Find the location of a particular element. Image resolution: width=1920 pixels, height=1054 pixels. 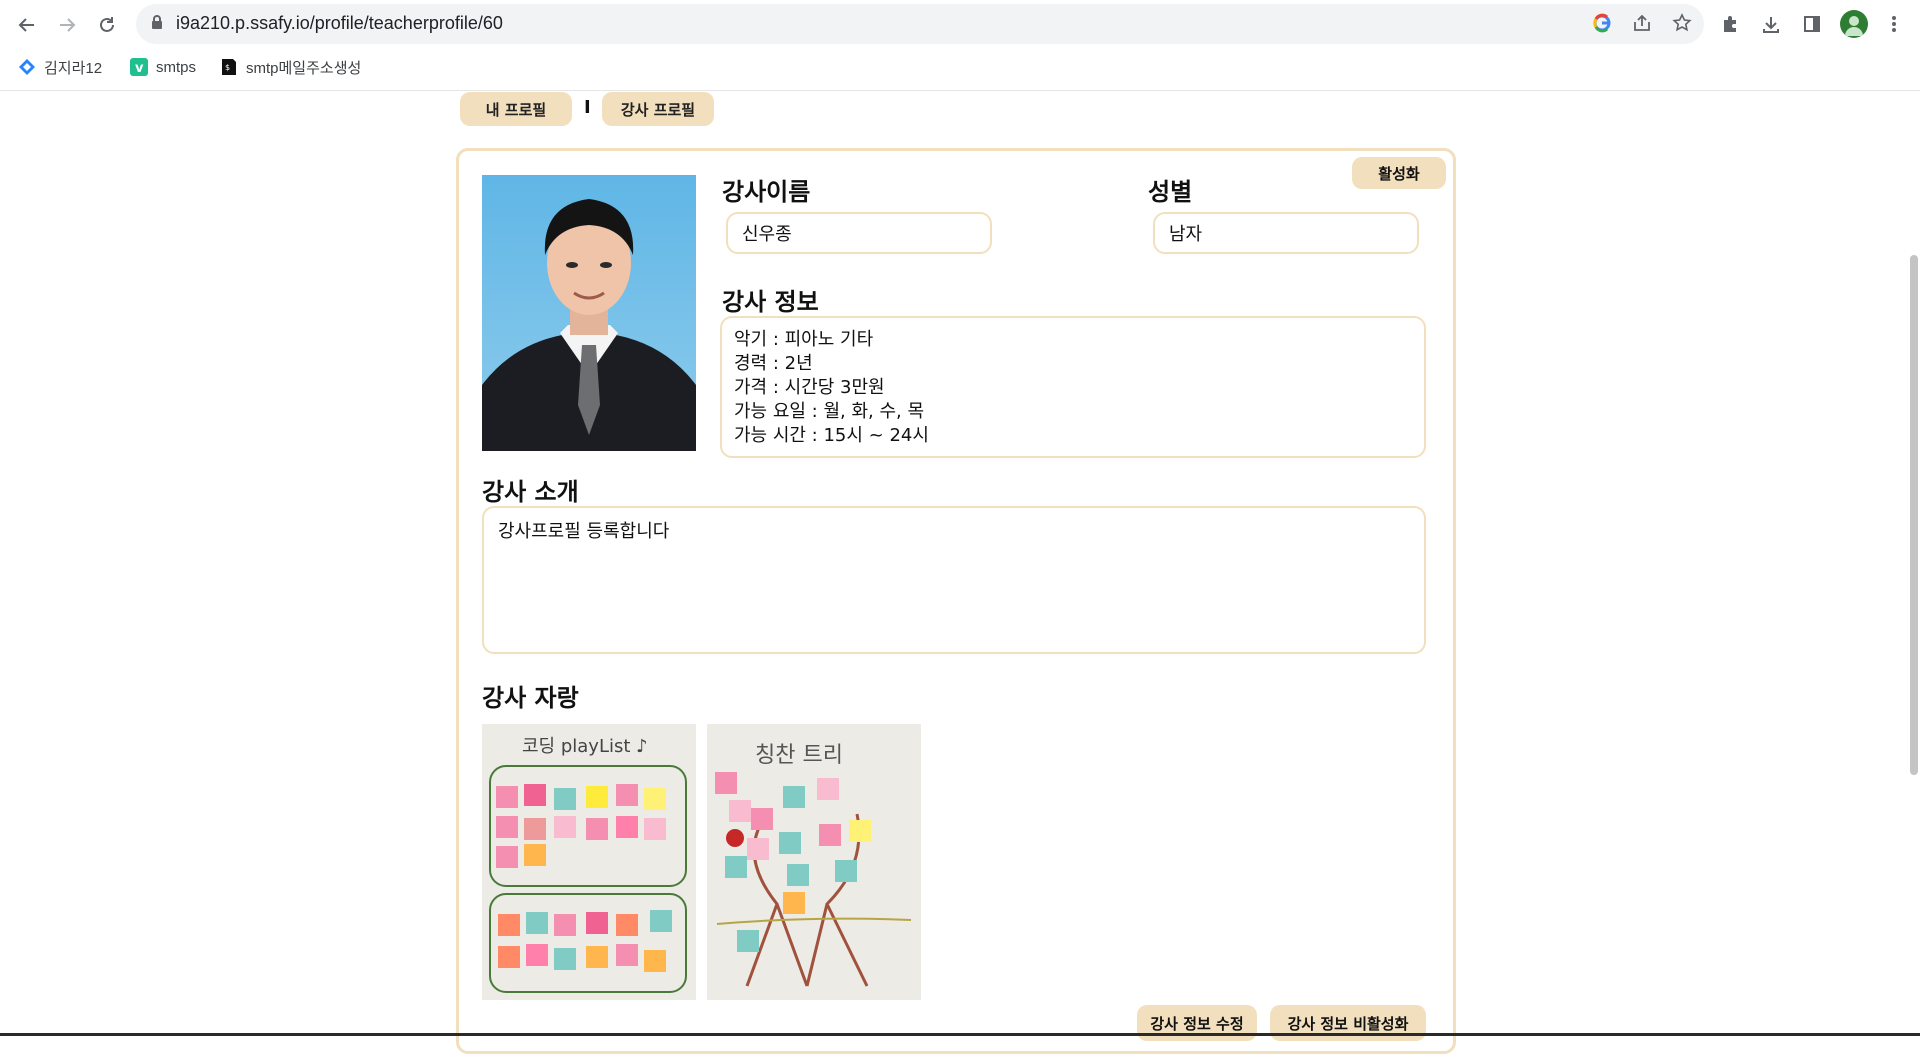

name-field: 신우종 is located at coordinates (859, 233).